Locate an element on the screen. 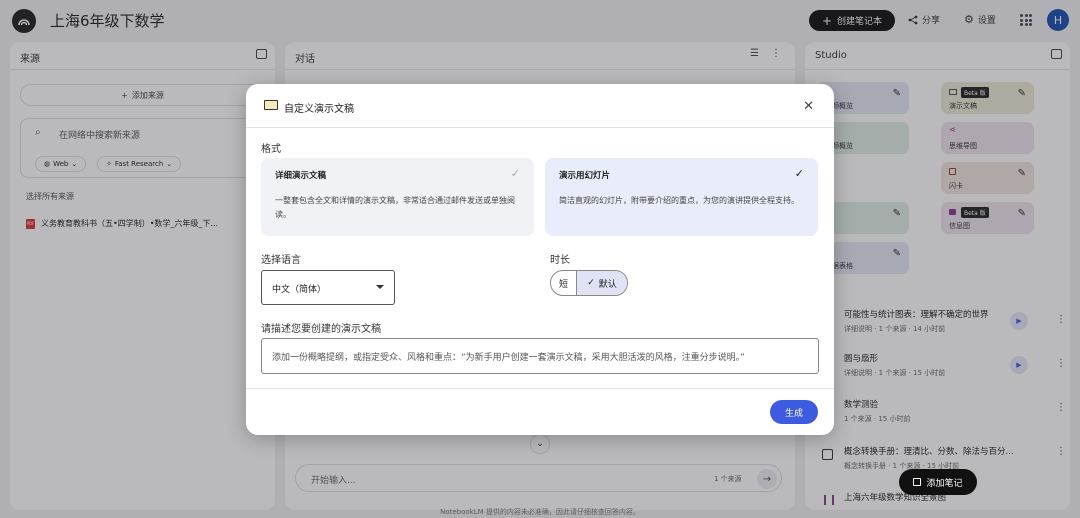 The image size is (1080, 518). option-description: 简洁直观的幻灯片，附带要介绍的重点，为您的演讲提供全程支持。 is located at coordinates (679, 200).